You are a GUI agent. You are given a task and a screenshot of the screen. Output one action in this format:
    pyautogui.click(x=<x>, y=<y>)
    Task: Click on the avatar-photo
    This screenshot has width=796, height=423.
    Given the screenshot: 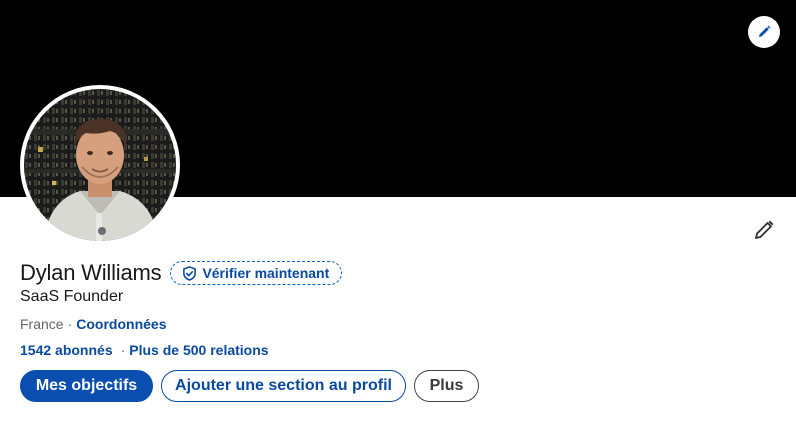 What is the action you would take?
    pyautogui.click(x=100, y=165)
    